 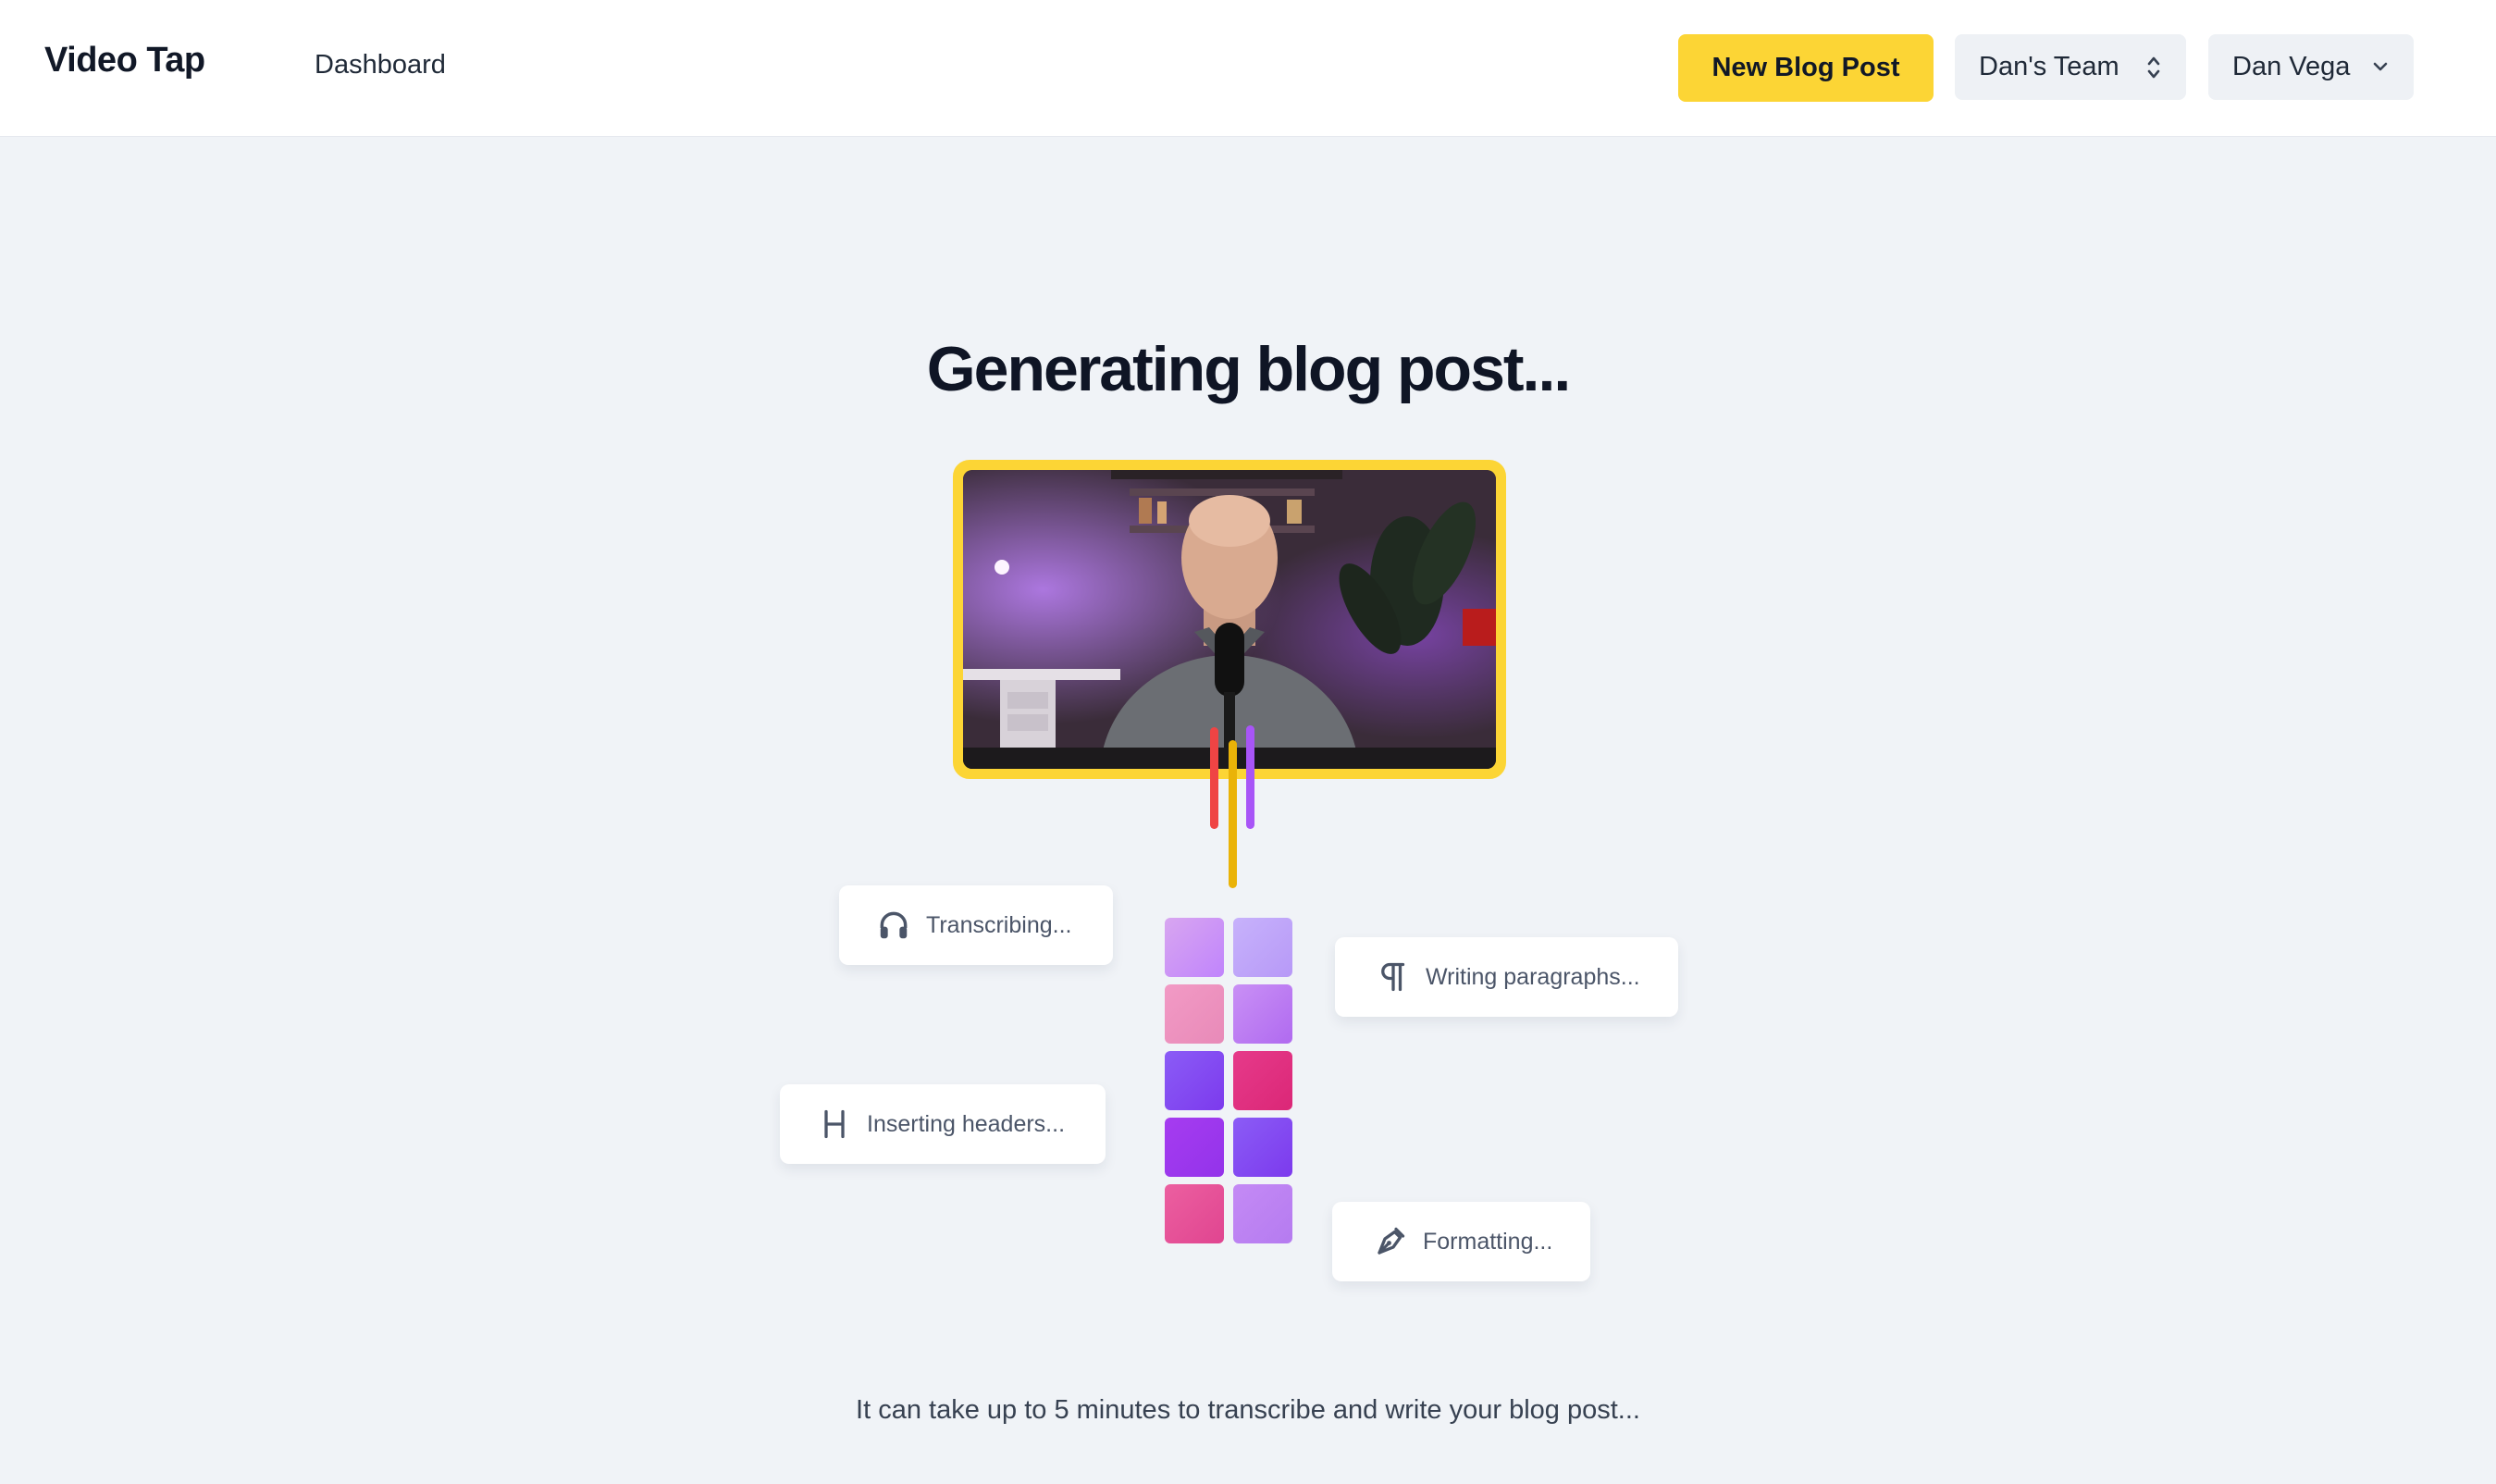 I want to click on paragraph-icon, so click(x=1394, y=977).